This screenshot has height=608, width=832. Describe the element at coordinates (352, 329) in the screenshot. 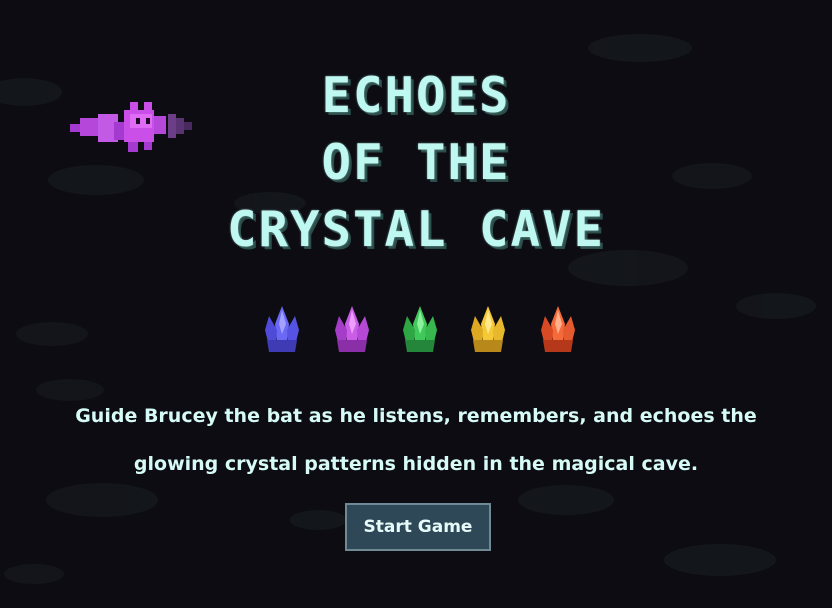

I see `purple-crystal-icon` at that location.